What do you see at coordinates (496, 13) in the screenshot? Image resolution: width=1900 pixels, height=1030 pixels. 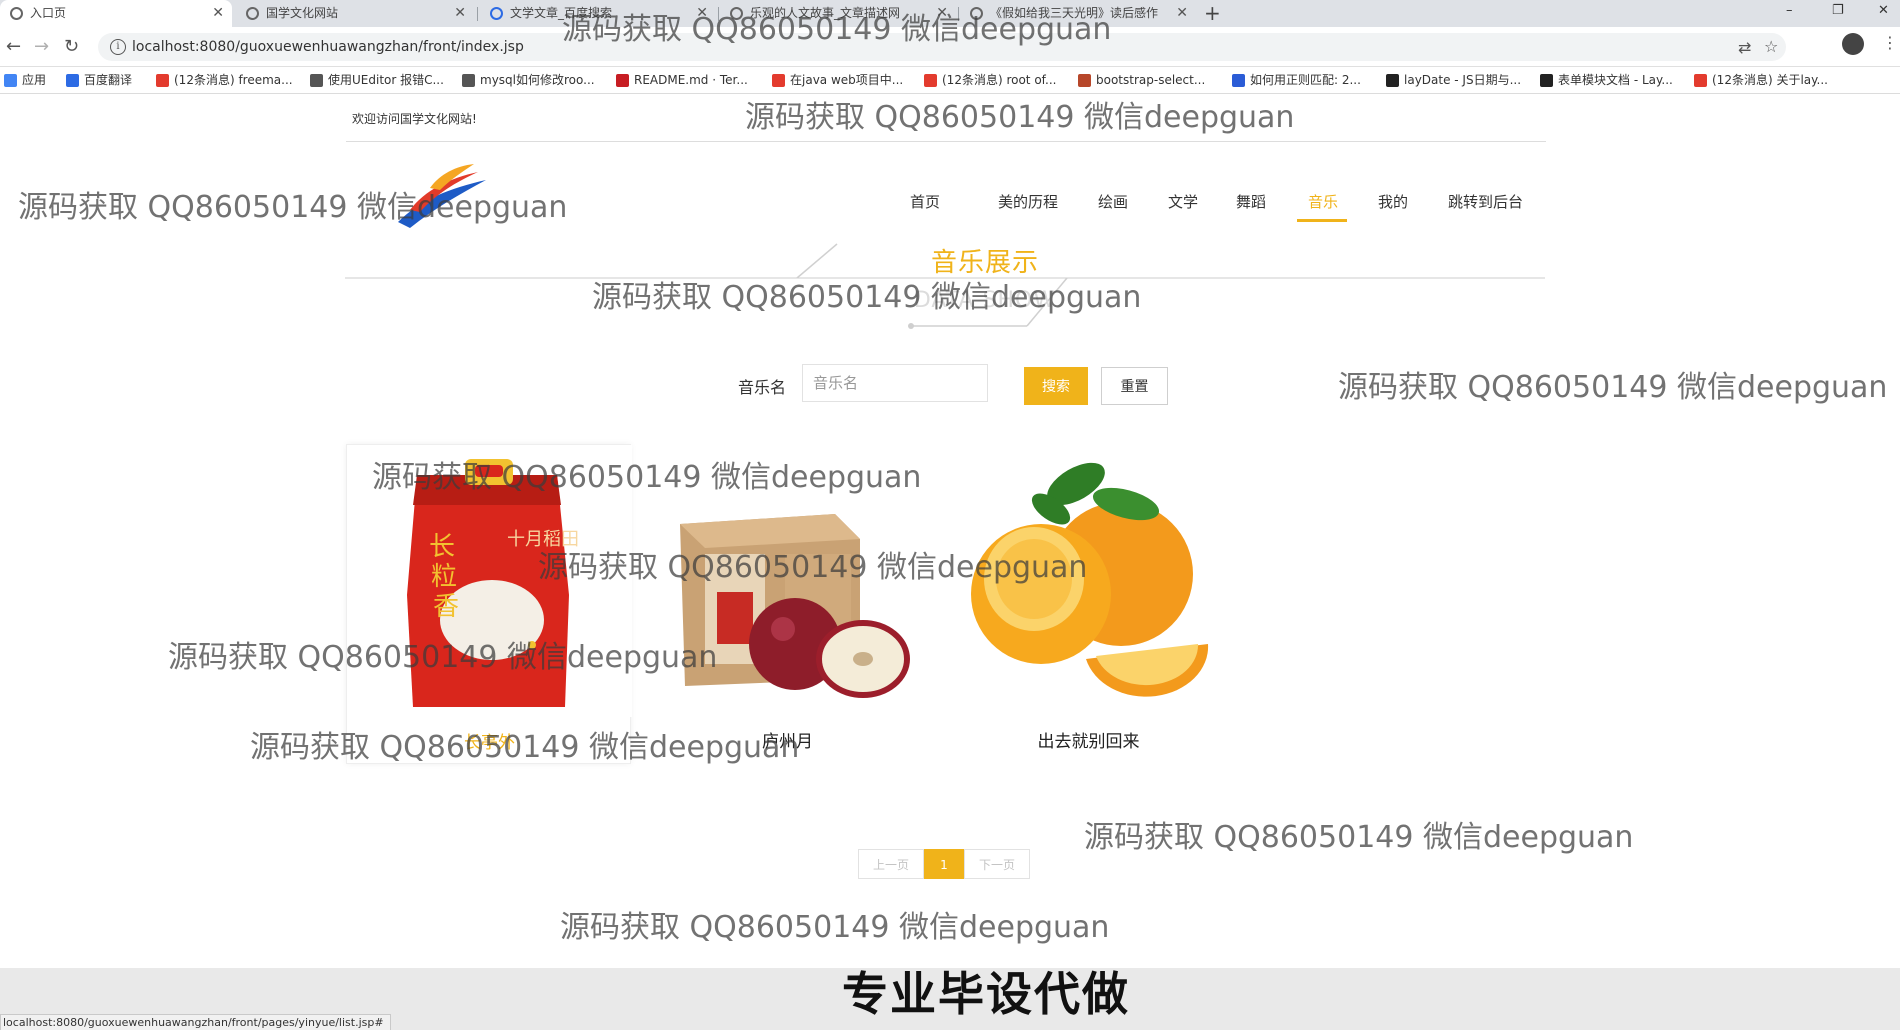 I see `baidu-paw-icon` at bounding box center [496, 13].